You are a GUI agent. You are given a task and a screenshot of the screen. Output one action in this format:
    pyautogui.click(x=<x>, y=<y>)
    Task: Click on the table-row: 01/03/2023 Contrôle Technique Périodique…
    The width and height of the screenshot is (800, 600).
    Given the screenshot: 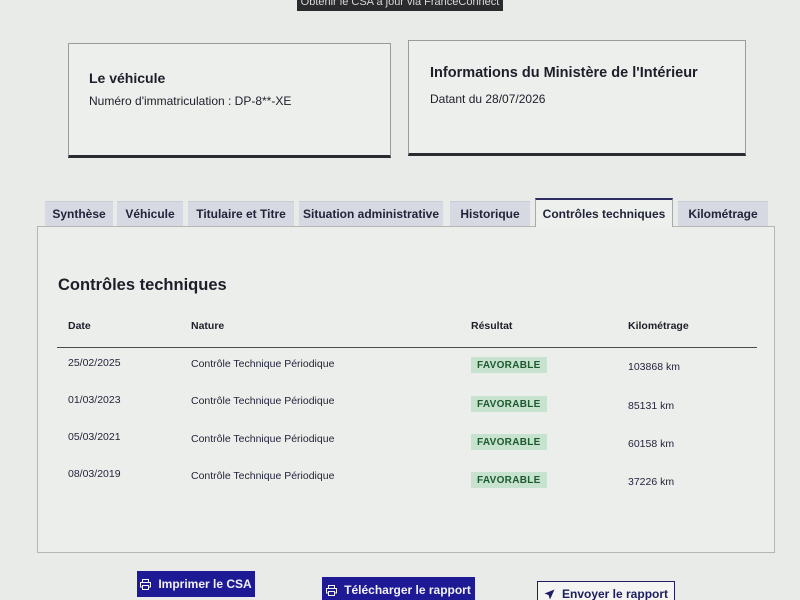 What is the action you would take?
    pyautogui.click(x=407, y=408)
    